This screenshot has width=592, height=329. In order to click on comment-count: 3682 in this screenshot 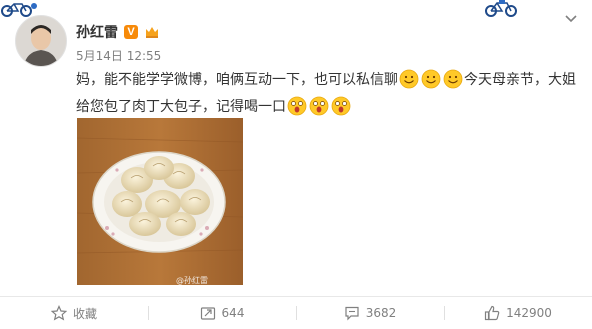, I will do `click(381, 313)`.